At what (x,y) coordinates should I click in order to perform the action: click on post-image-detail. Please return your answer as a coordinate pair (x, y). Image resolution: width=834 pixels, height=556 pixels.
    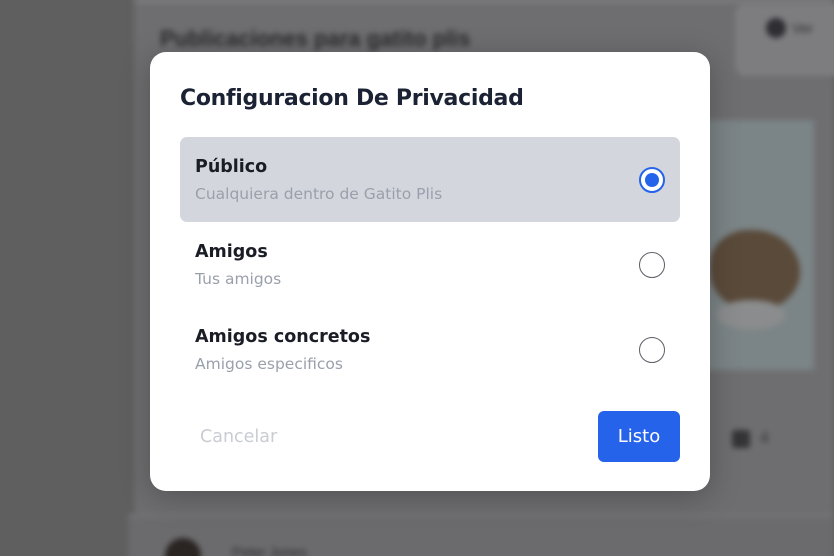
    Looking at the image, I should click on (751, 315).